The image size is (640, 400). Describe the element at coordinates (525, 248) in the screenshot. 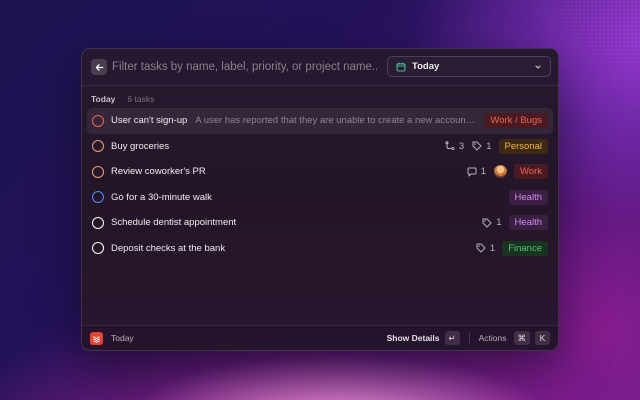

I see `project-tag: Finance` at that location.